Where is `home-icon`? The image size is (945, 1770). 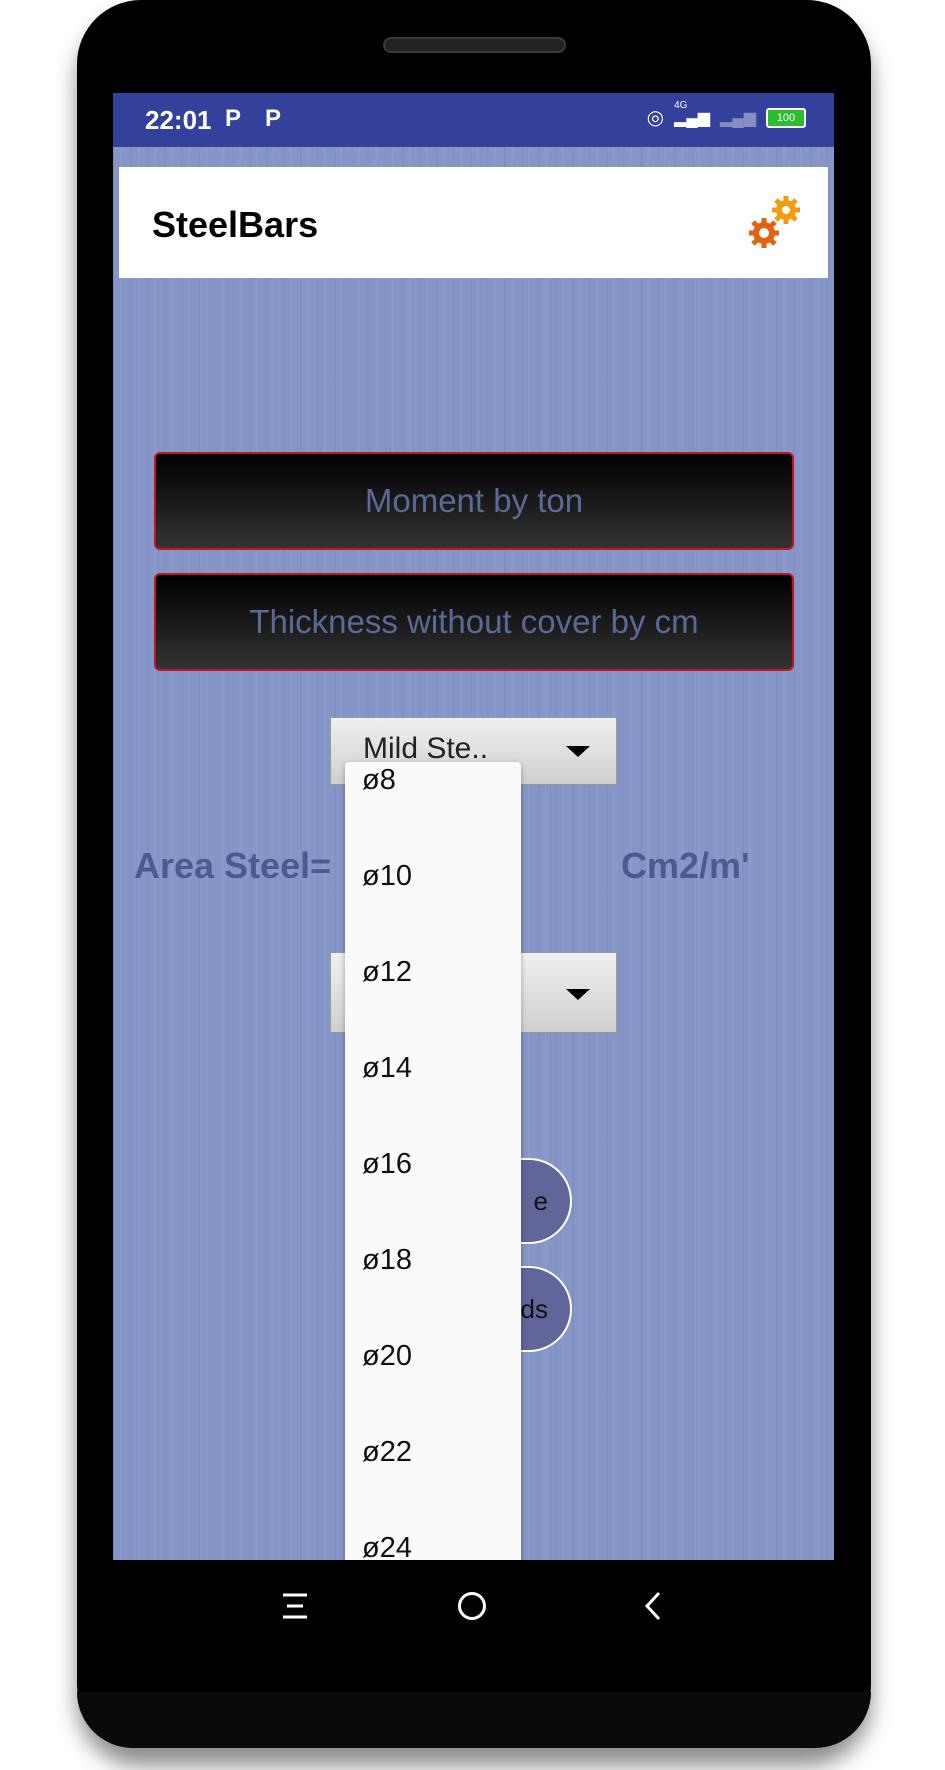 home-icon is located at coordinates (472, 1606).